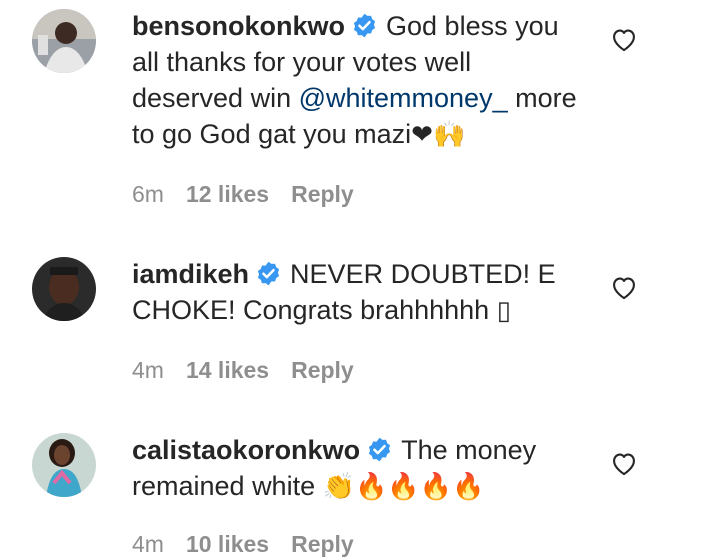 This screenshot has height=558, width=720. Describe the element at coordinates (438, 134) in the screenshot. I see `emoji: ❤🙌` at that location.